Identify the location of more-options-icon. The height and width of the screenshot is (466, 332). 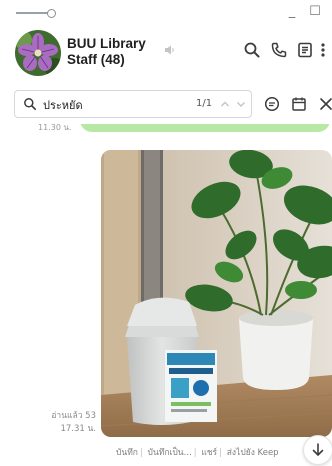
(323, 50).